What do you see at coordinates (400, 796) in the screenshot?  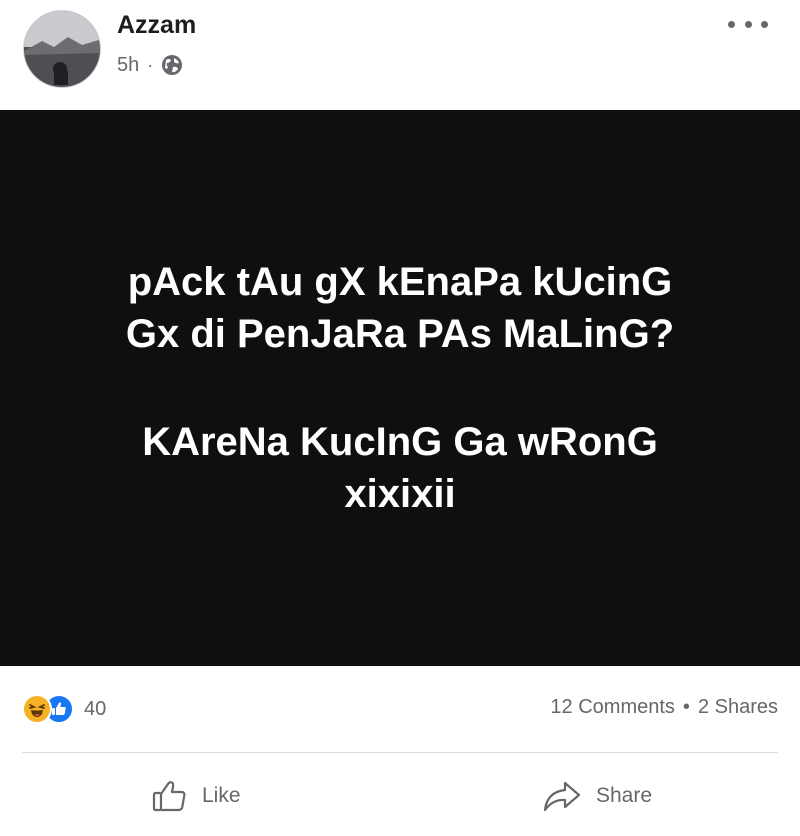 I see `action-bar: Like Share` at bounding box center [400, 796].